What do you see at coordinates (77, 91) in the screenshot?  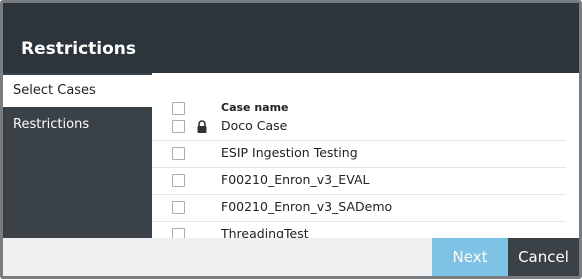 I see `sidebar-item-select-cases: Select Cases` at bounding box center [77, 91].